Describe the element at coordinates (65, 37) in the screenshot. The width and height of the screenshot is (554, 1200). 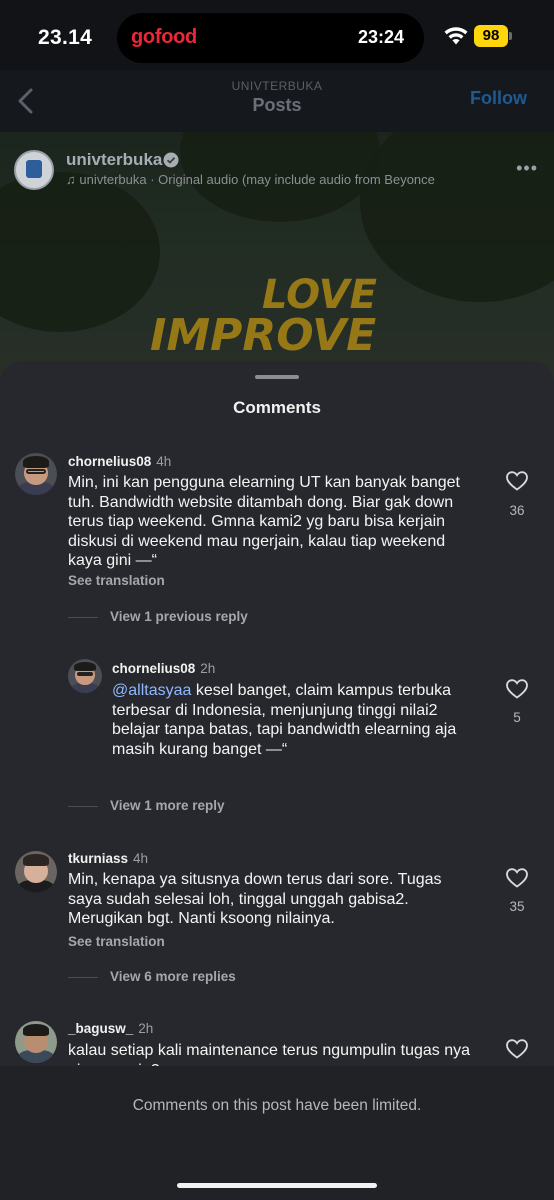
I see `status-time: 23.14` at that location.